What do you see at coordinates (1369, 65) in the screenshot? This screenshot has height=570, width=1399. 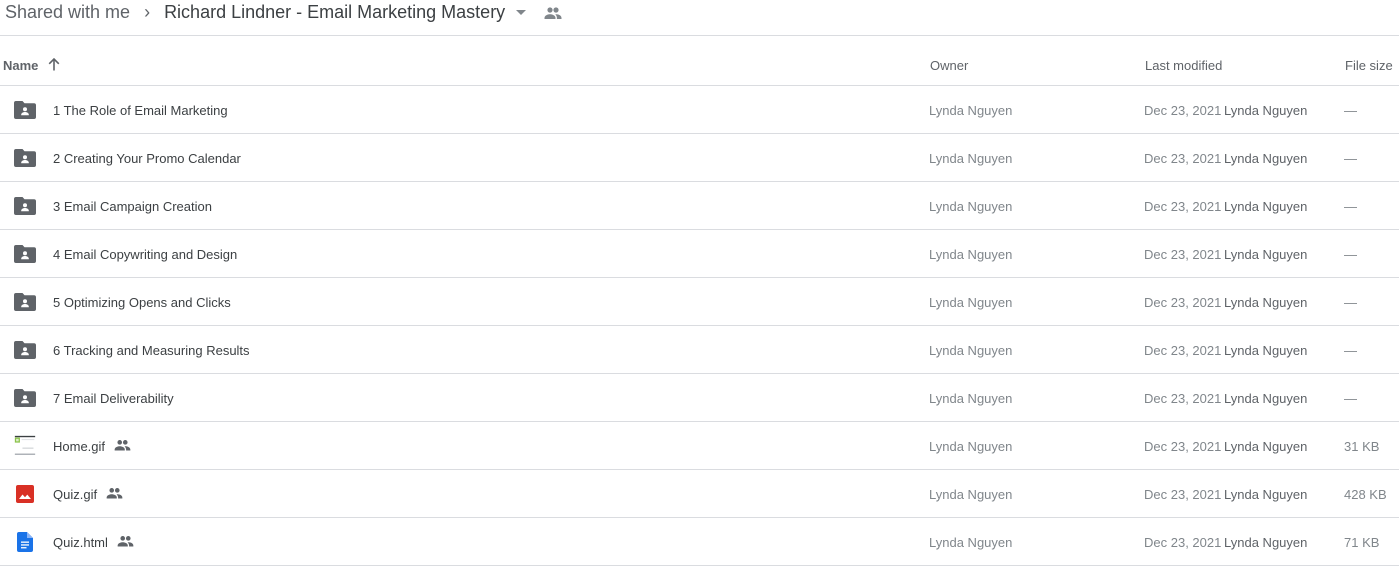 I see `column-header-file-size: File size` at bounding box center [1369, 65].